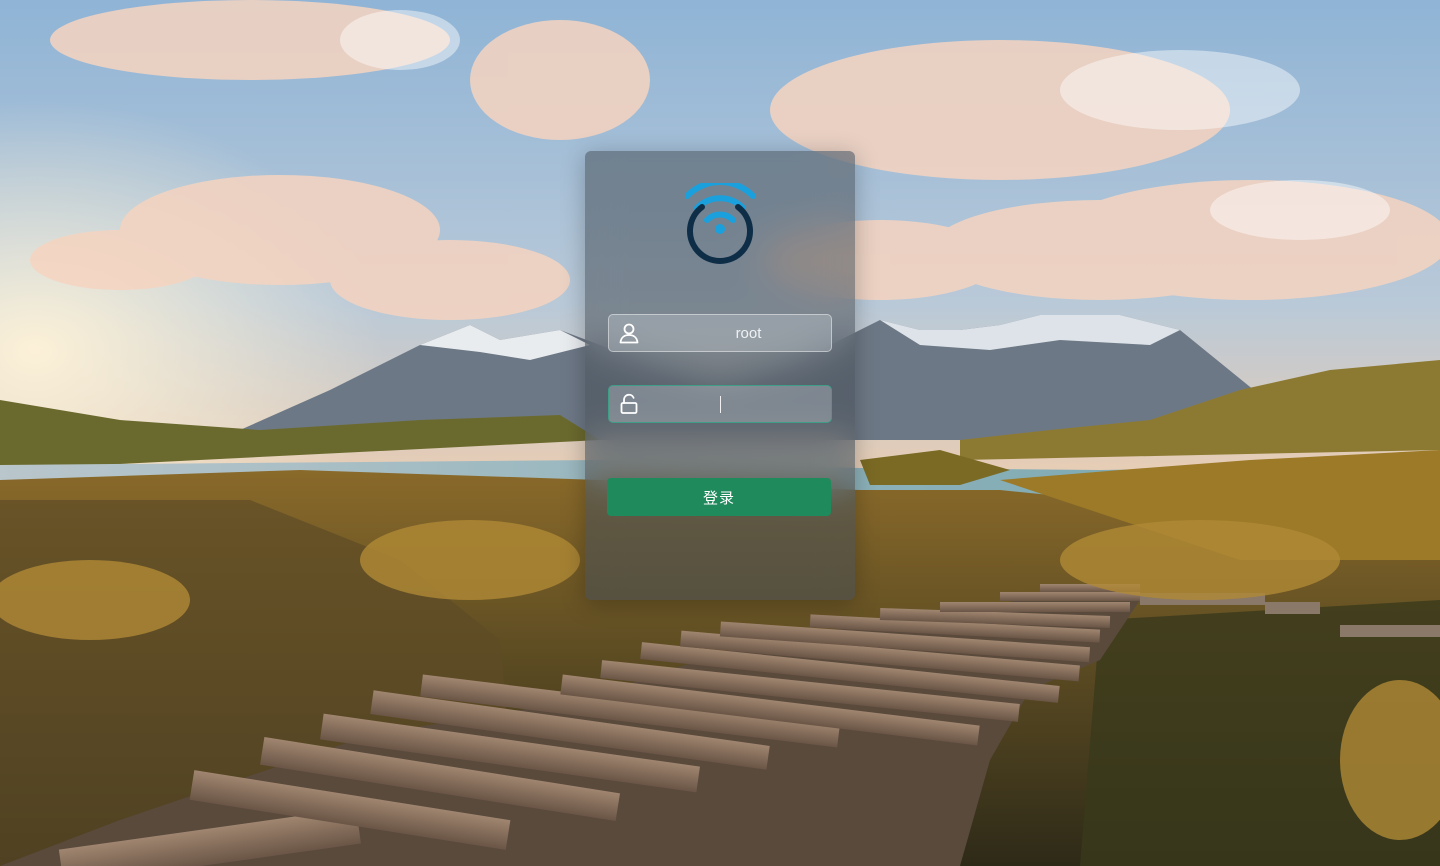  I want to click on username-input, so click(768, 333).